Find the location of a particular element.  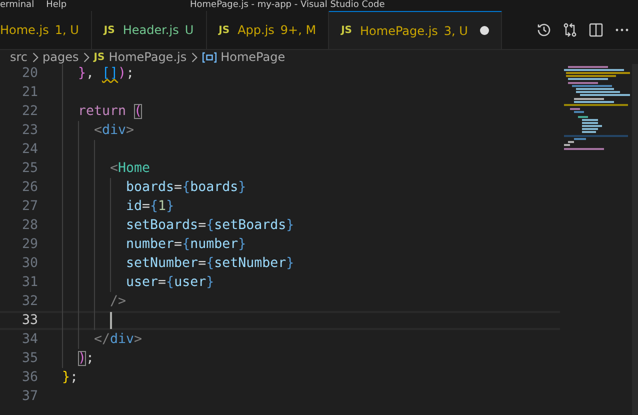

menu-item: erminal is located at coordinates (17, 5).